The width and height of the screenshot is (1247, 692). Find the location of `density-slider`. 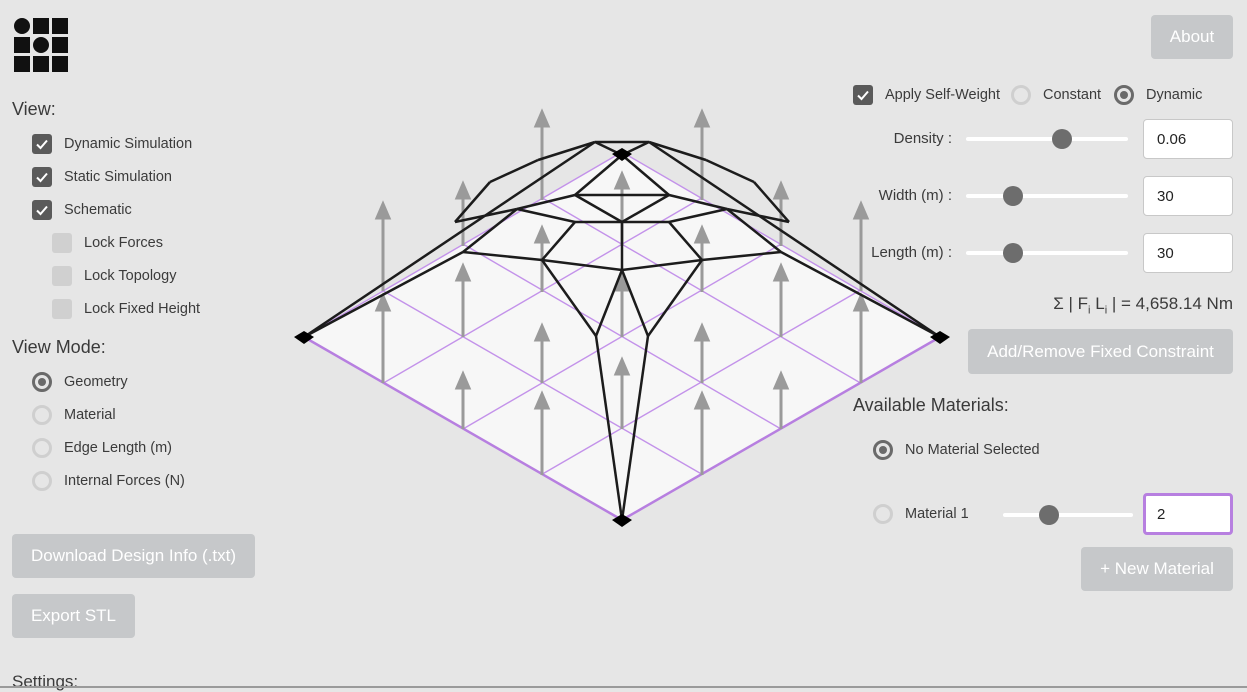

density-slider is located at coordinates (1047, 139).